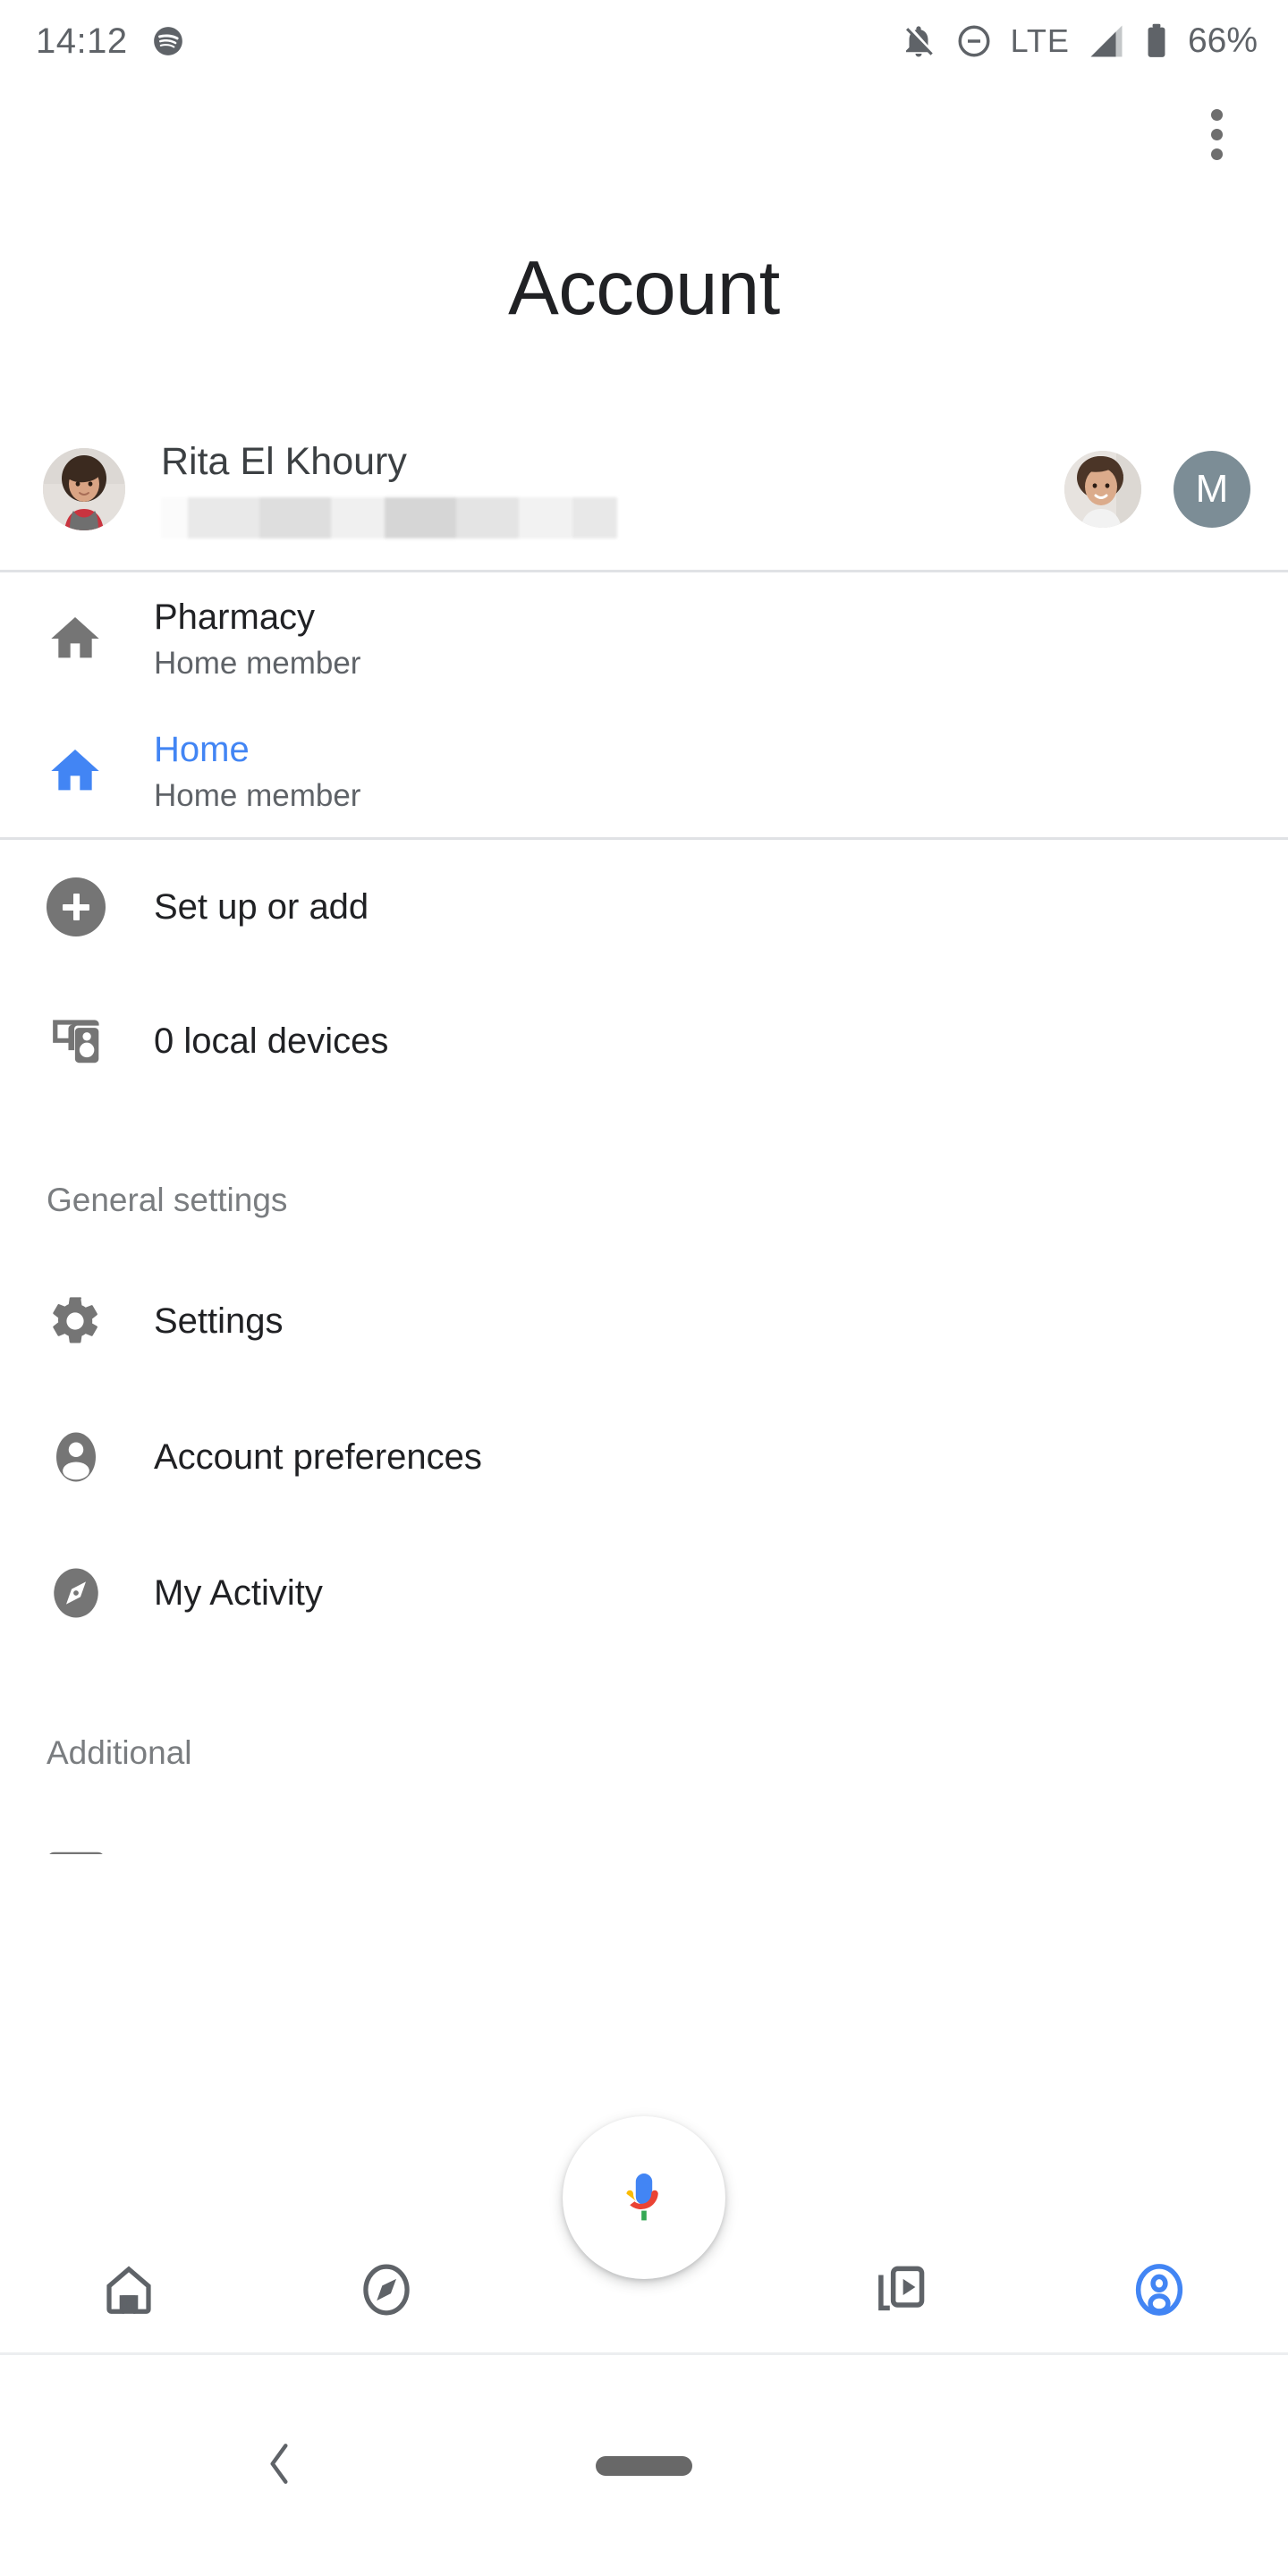 This screenshot has width=1288, height=2576. I want to click on section-header-additional: Additional, so click(119, 1752).